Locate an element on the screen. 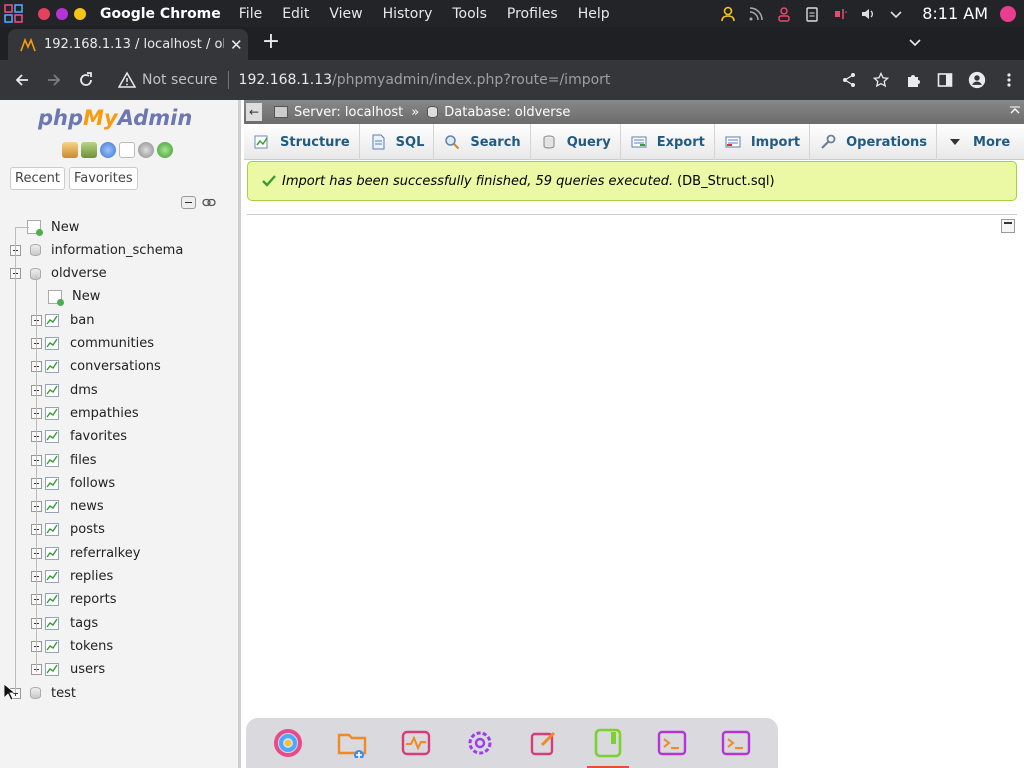 The height and width of the screenshot is (768, 1024). dock-text-editor is located at coordinates (544, 743).